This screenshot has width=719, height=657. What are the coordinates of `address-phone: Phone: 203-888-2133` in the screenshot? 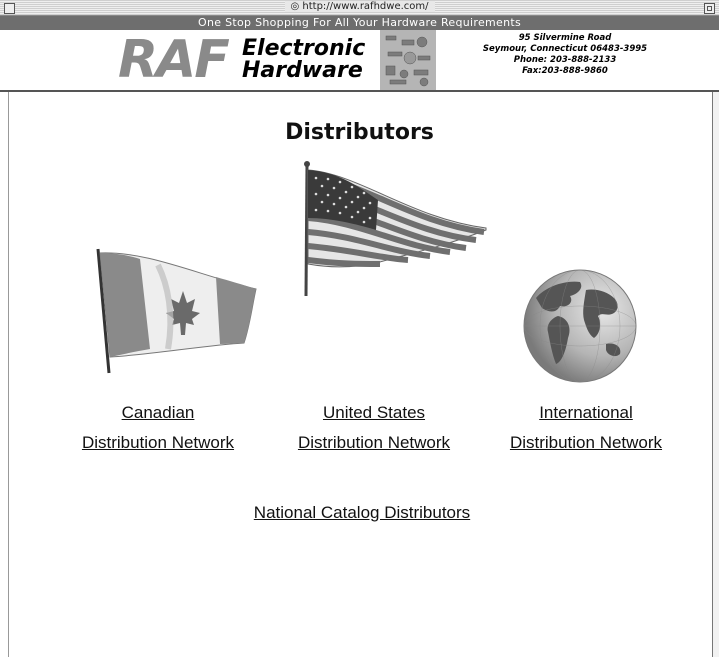 It's located at (565, 60).